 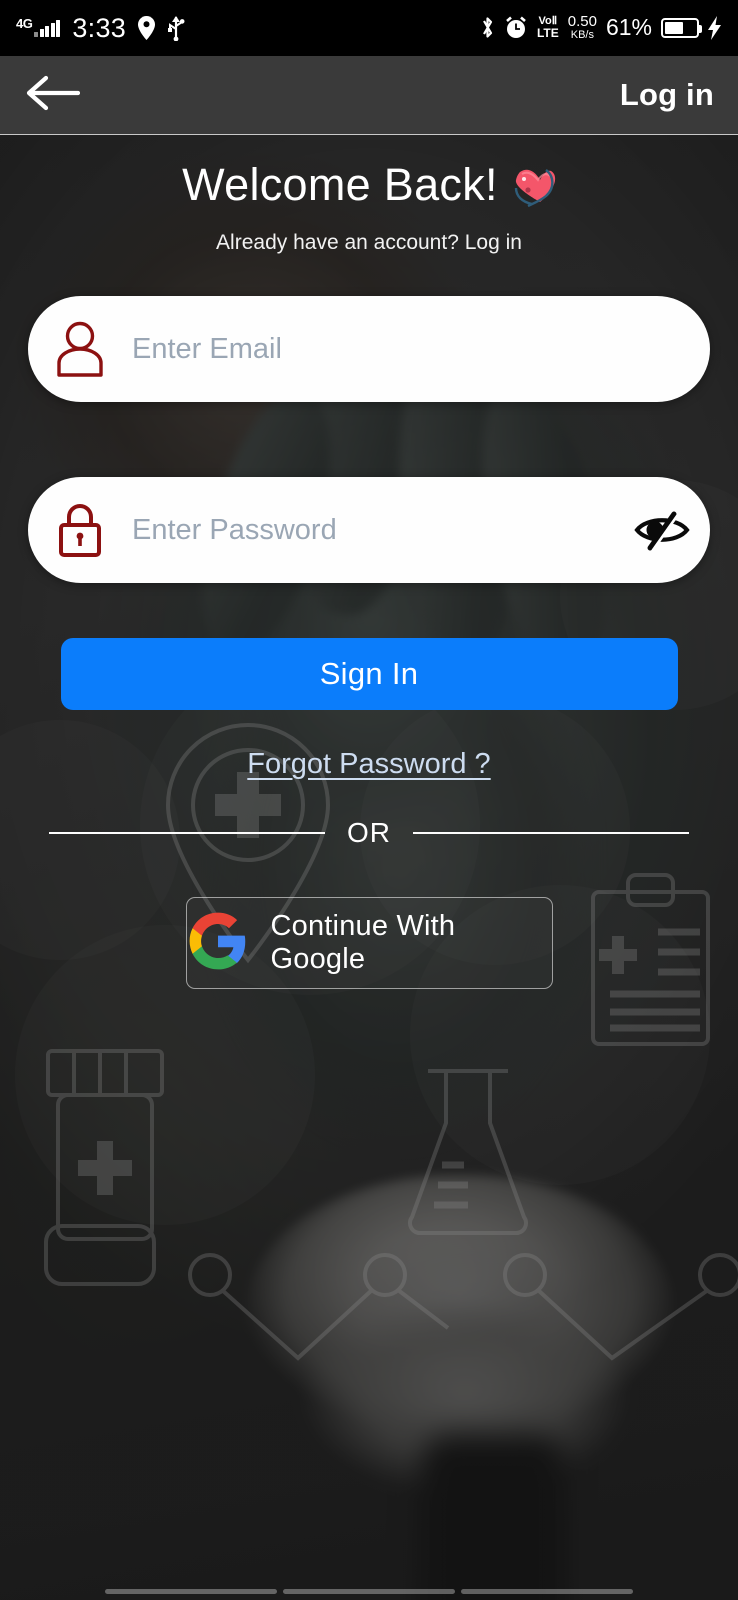 What do you see at coordinates (516, 27) in the screenshot?
I see `alarm-clock-icon` at bounding box center [516, 27].